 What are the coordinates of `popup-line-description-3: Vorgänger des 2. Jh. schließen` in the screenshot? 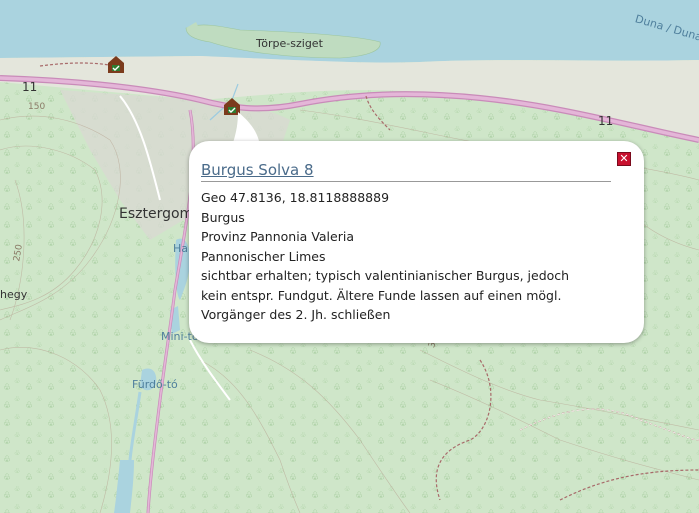 It's located at (296, 314).